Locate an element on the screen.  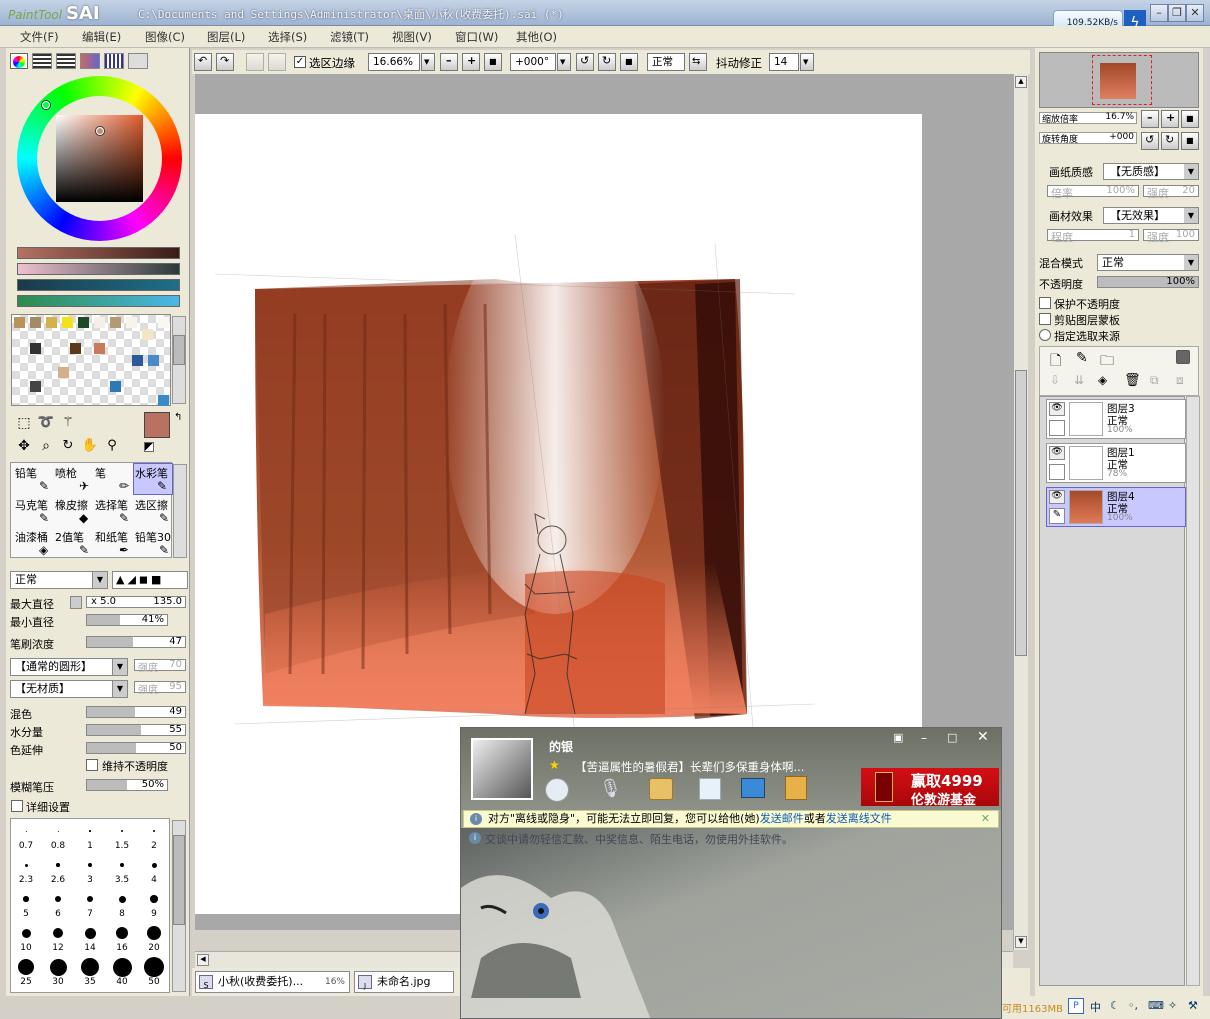
rotate-reset-icon: ■ is located at coordinates (629, 62).